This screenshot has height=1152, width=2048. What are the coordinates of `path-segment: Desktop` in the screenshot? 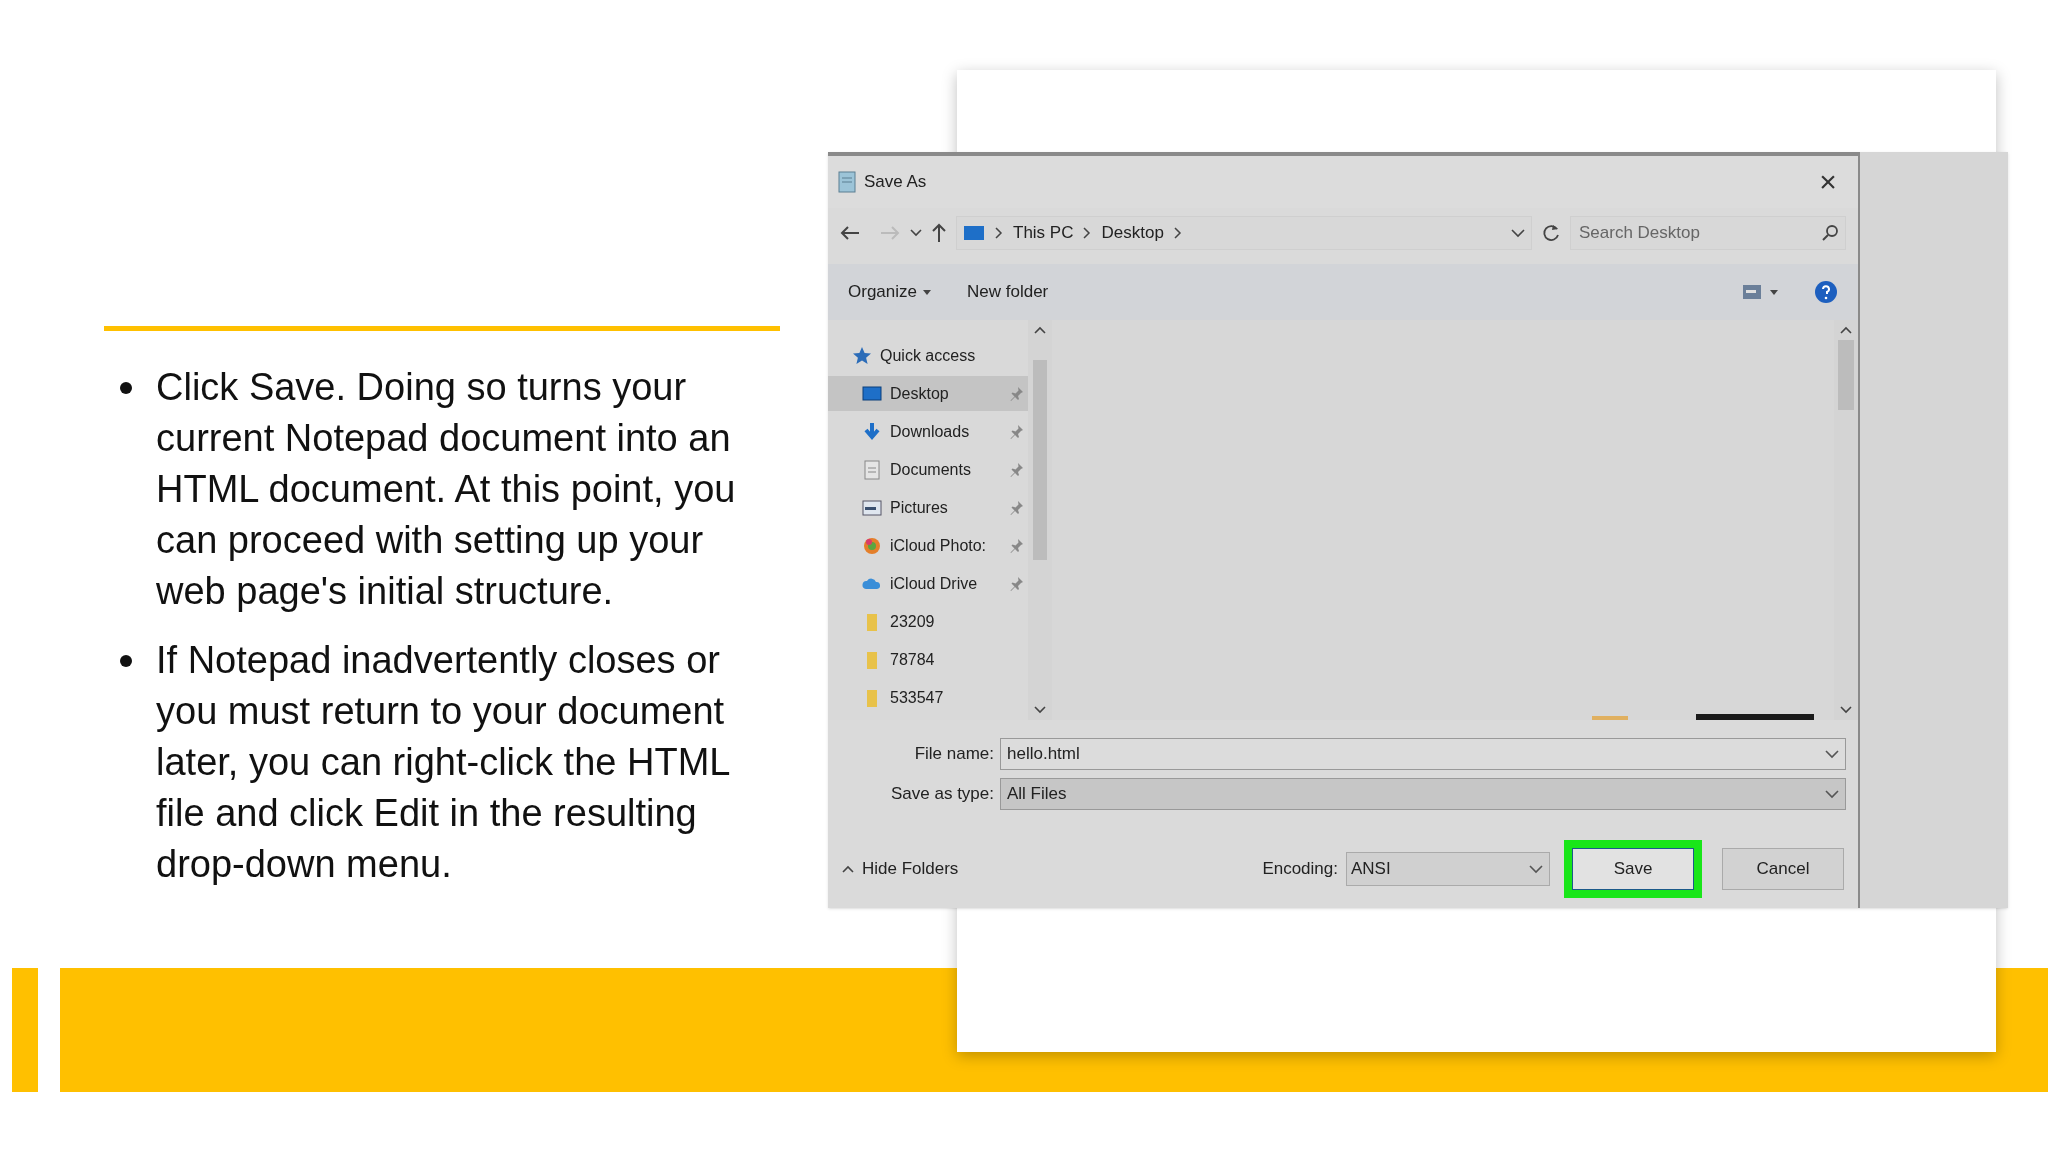 It's located at (1132, 233).